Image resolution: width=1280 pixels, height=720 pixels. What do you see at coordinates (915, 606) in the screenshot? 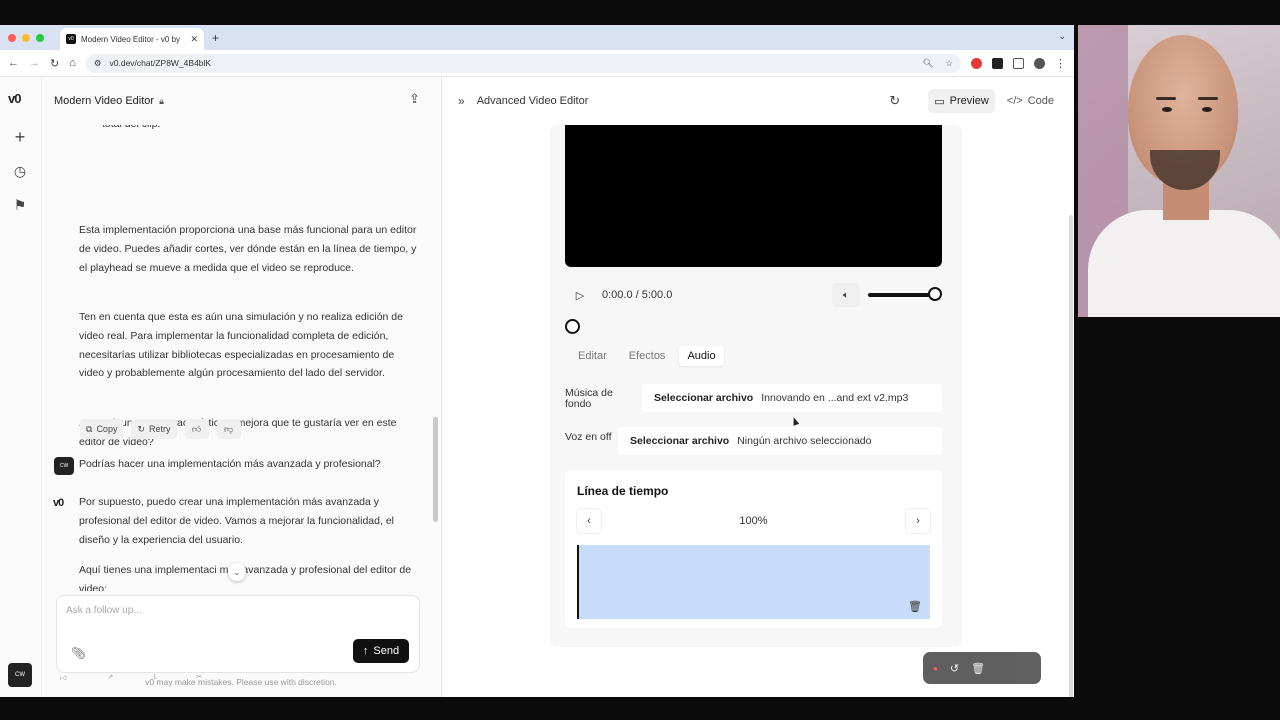
I see `trash-icon: 🗑︎` at bounding box center [915, 606].